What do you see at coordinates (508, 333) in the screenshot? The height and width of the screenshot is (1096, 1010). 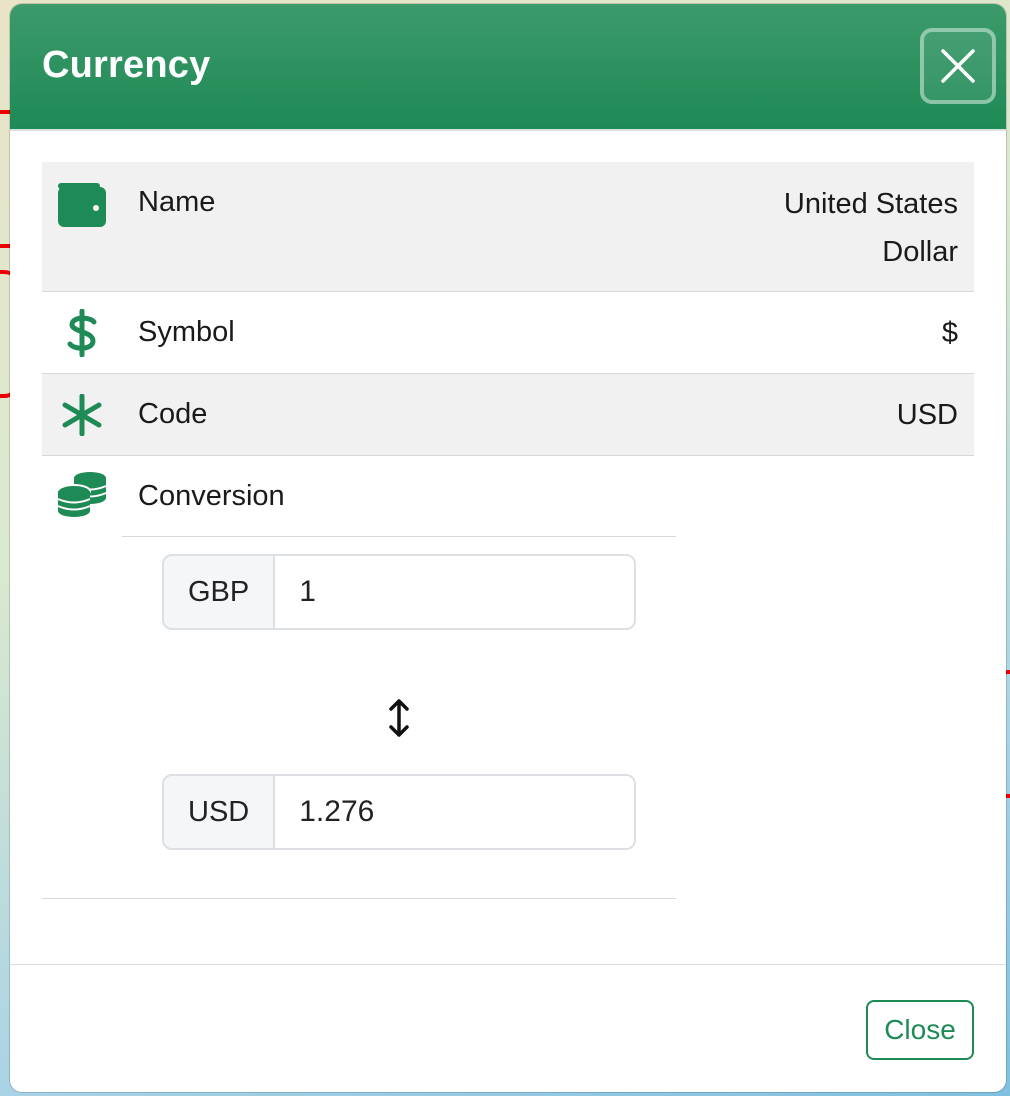 I see `table-row-symbol: Symbol $` at bounding box center [508, 333].